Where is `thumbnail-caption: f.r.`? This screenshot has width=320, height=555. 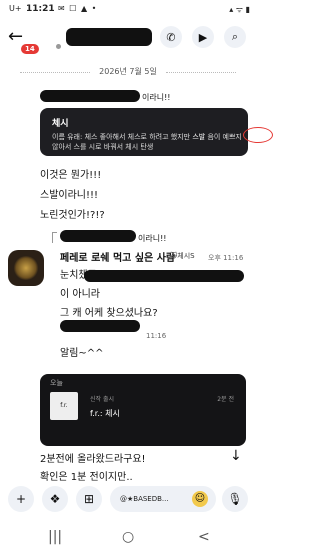 thumbnail-caption: f.r. is located at coordinates (64, 405).